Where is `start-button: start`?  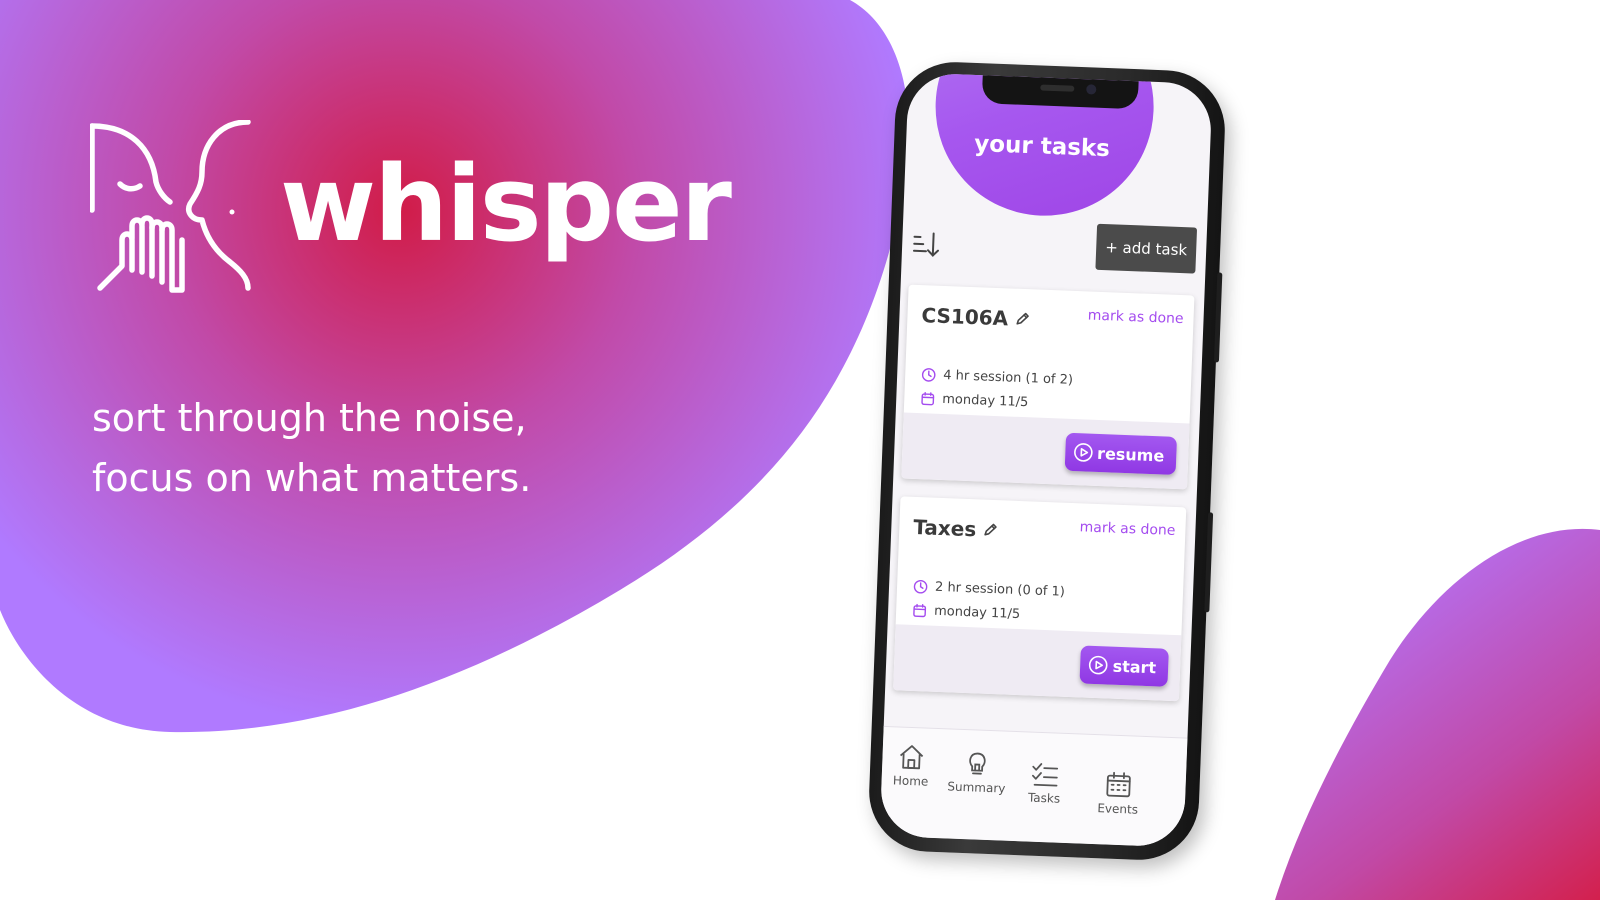
start-button: start is located at coordinates (1124, 666).